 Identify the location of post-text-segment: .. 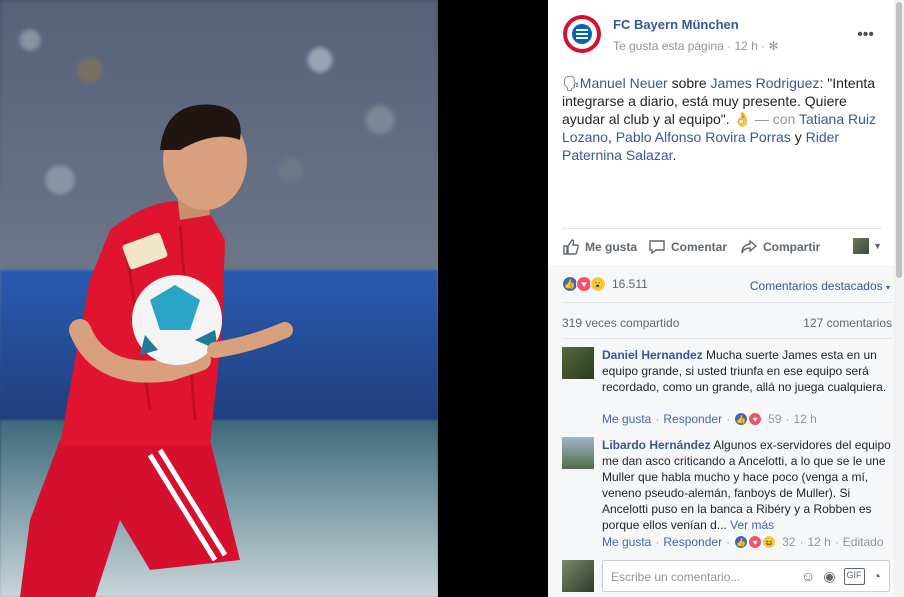
(674, 155).